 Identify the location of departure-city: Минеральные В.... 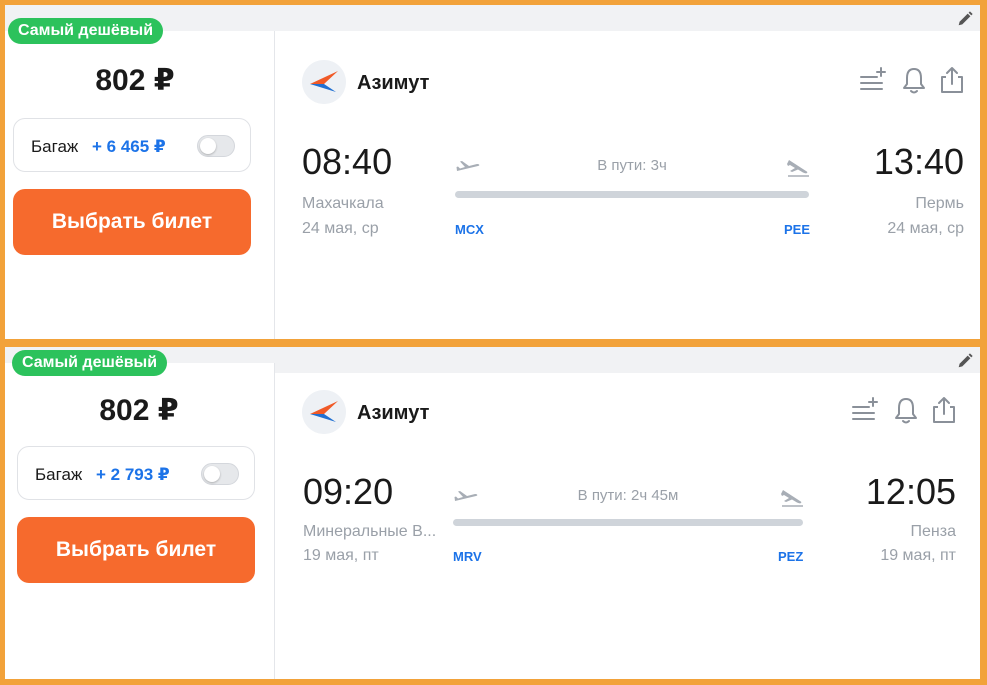
(370, 531).